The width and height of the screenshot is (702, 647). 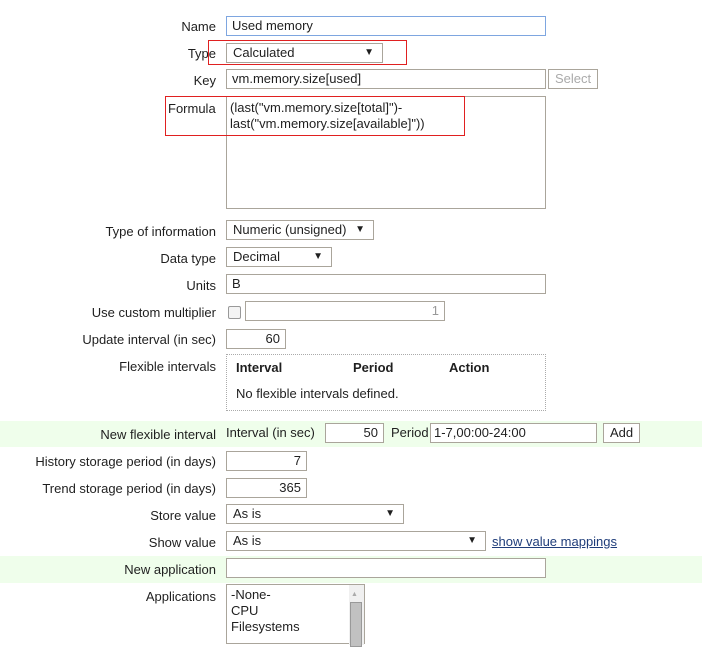 What do you see at coordinates (266, 488) in the screenshot?
I see `trend-input: 365` at bounding box center [266, 488].